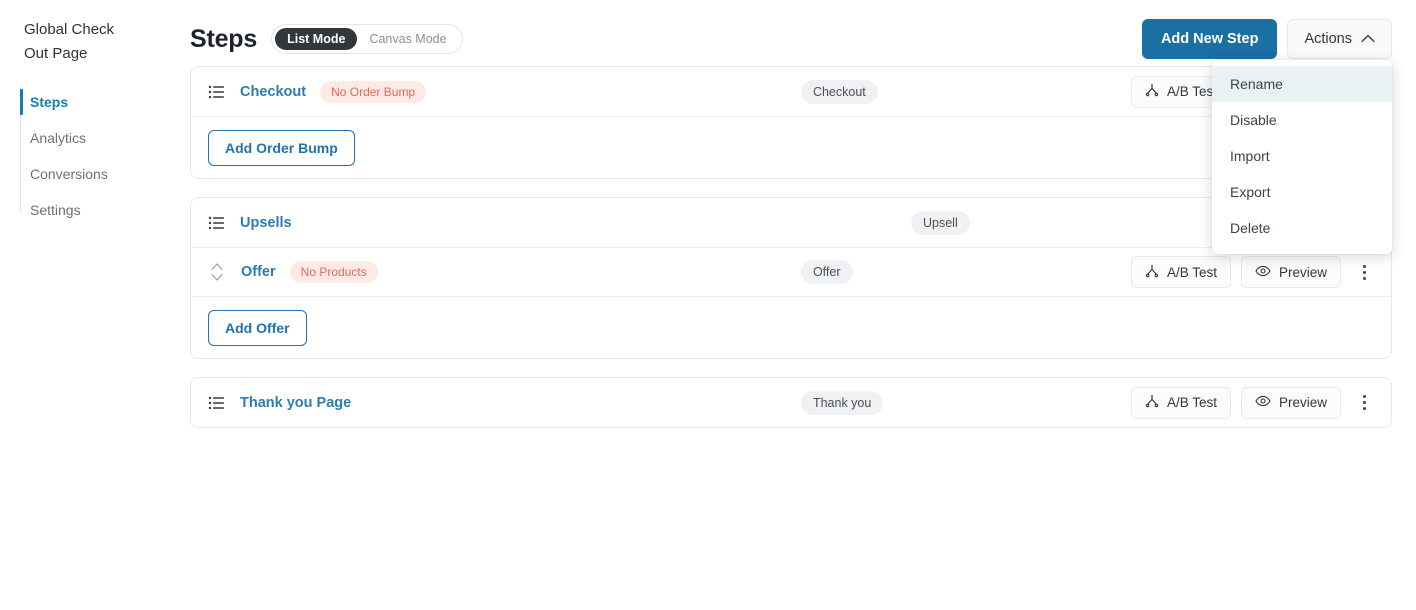  I want to click on card-footer: Add Order Bump, so click(791, 147).